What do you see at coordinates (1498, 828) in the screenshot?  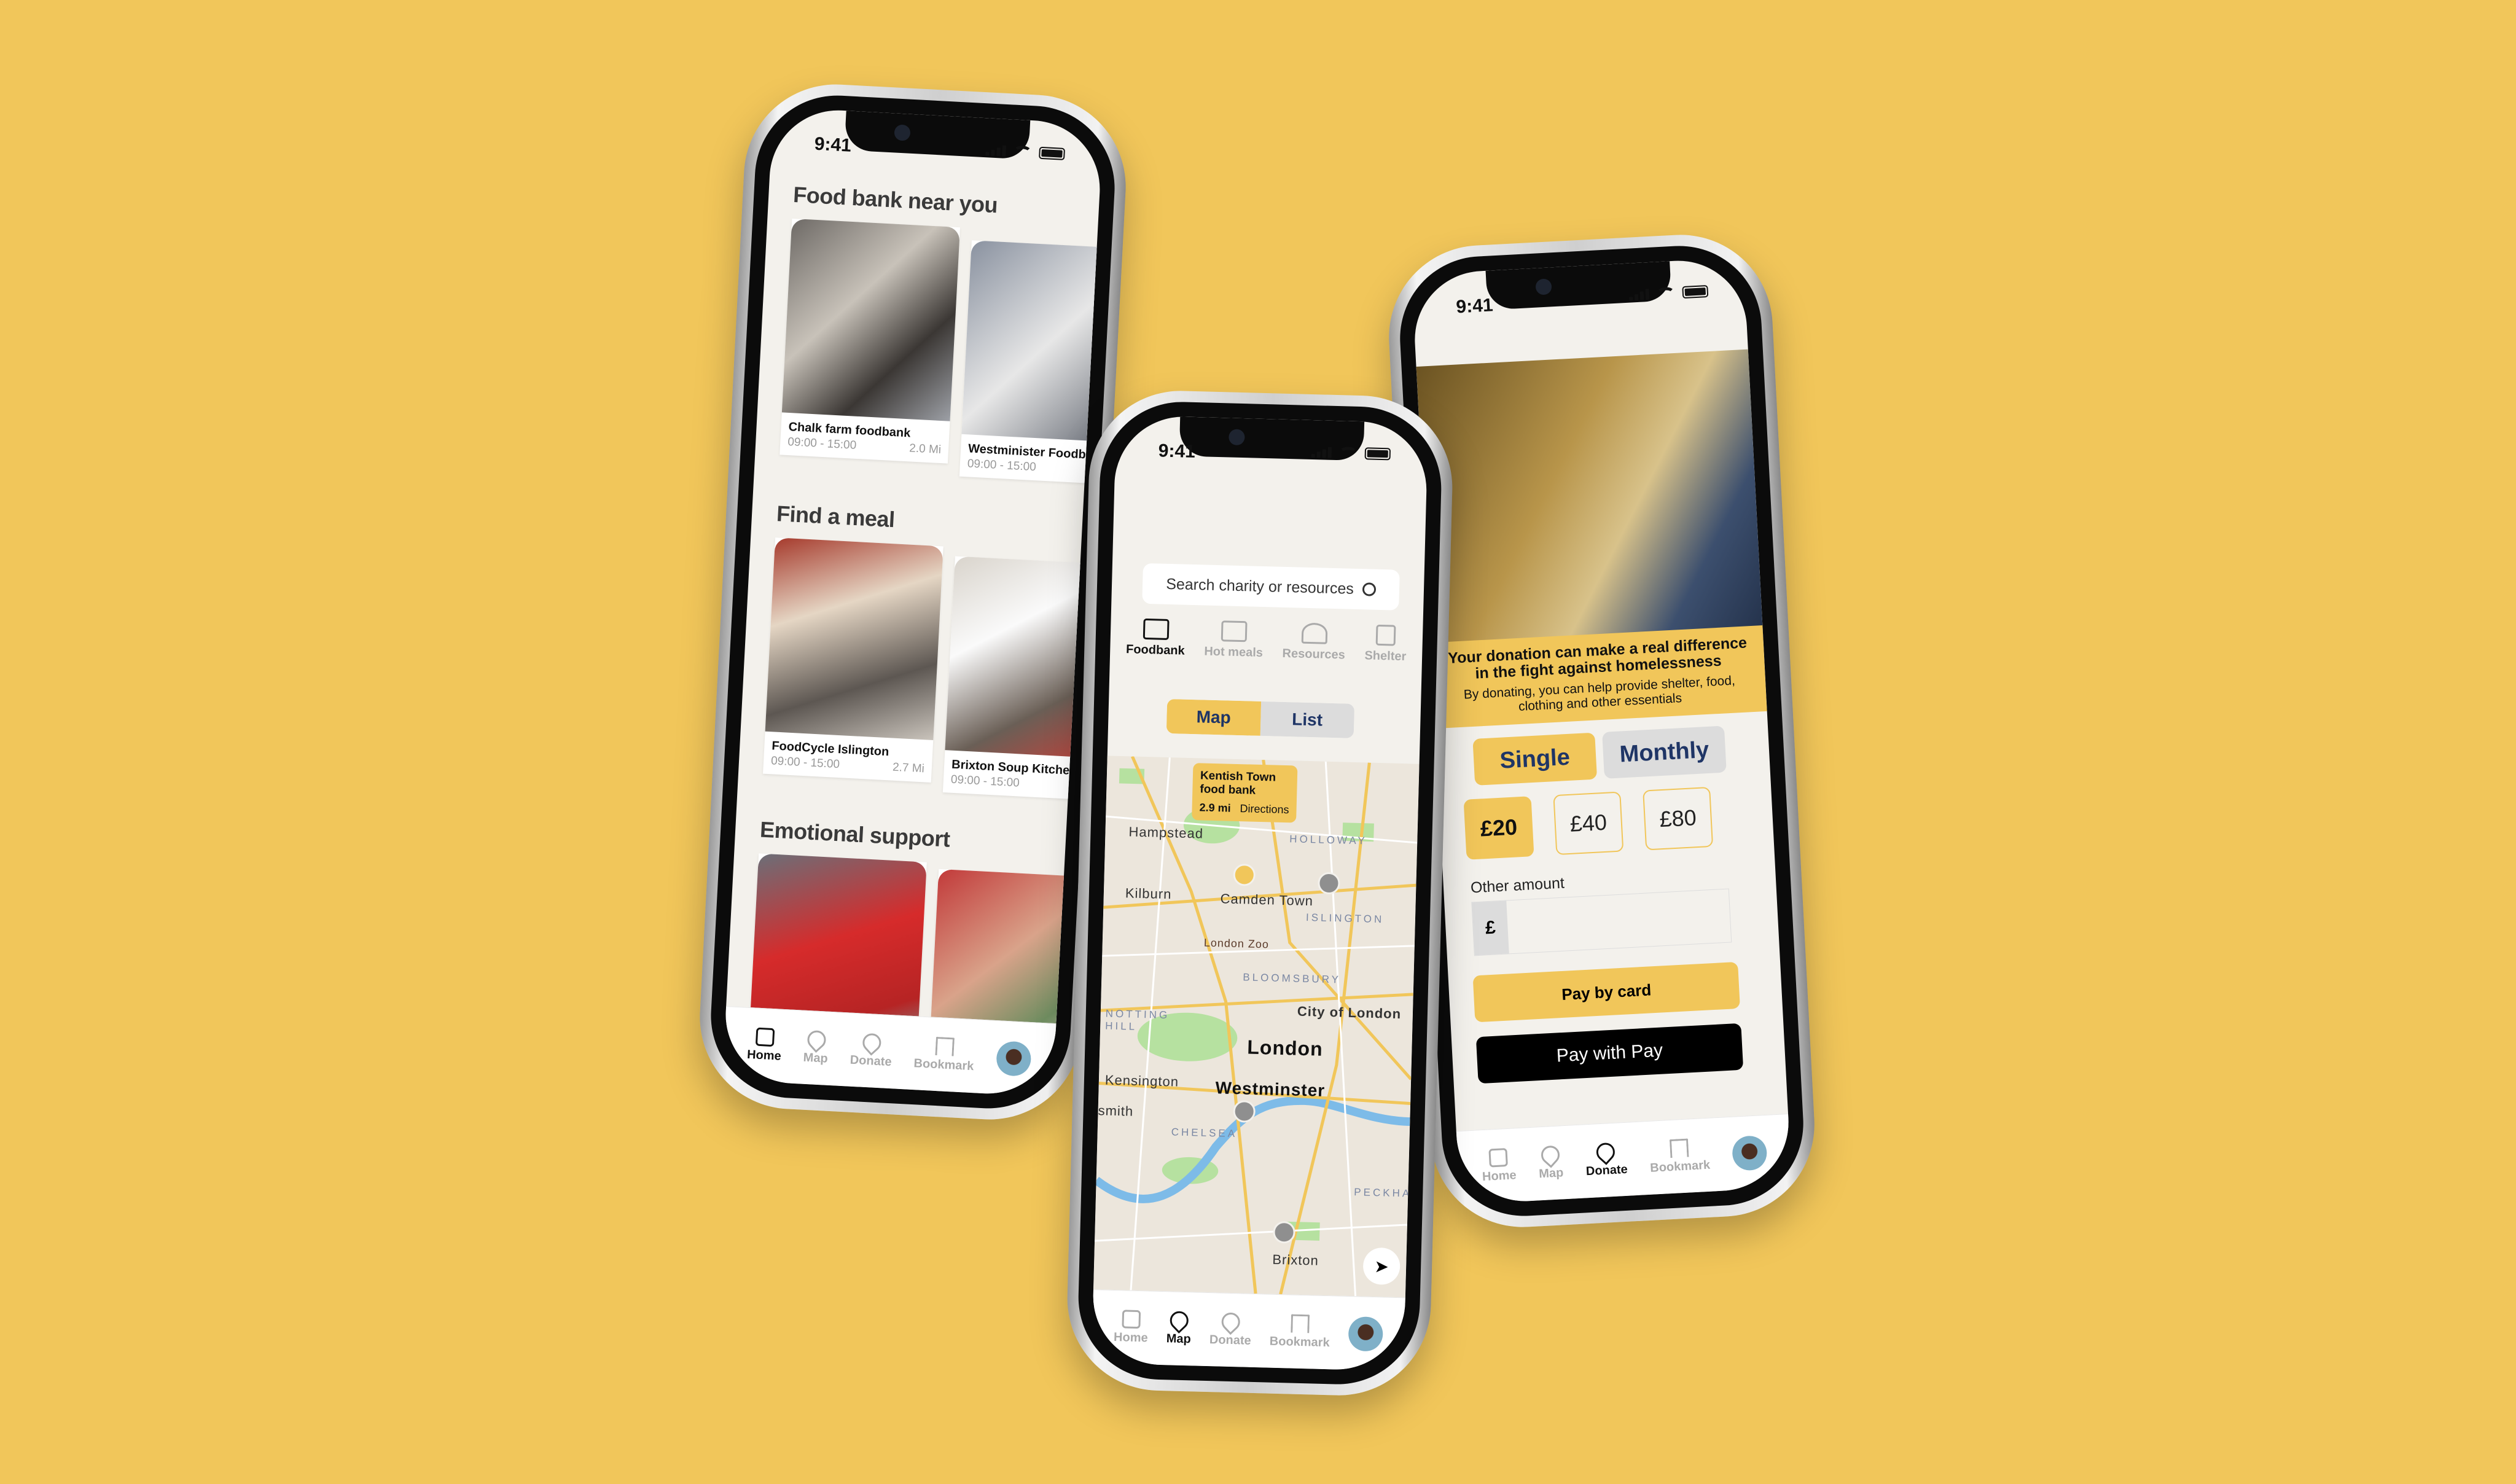 I see `amount-20-button: £20` at bounding box center [1498, 828].